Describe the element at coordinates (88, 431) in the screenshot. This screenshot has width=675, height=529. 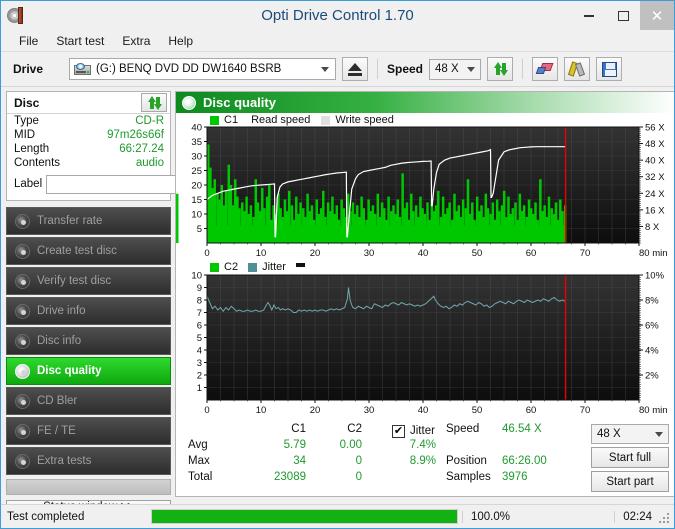
I see `sidebar-item-fe-te: FE / TE` at that location.